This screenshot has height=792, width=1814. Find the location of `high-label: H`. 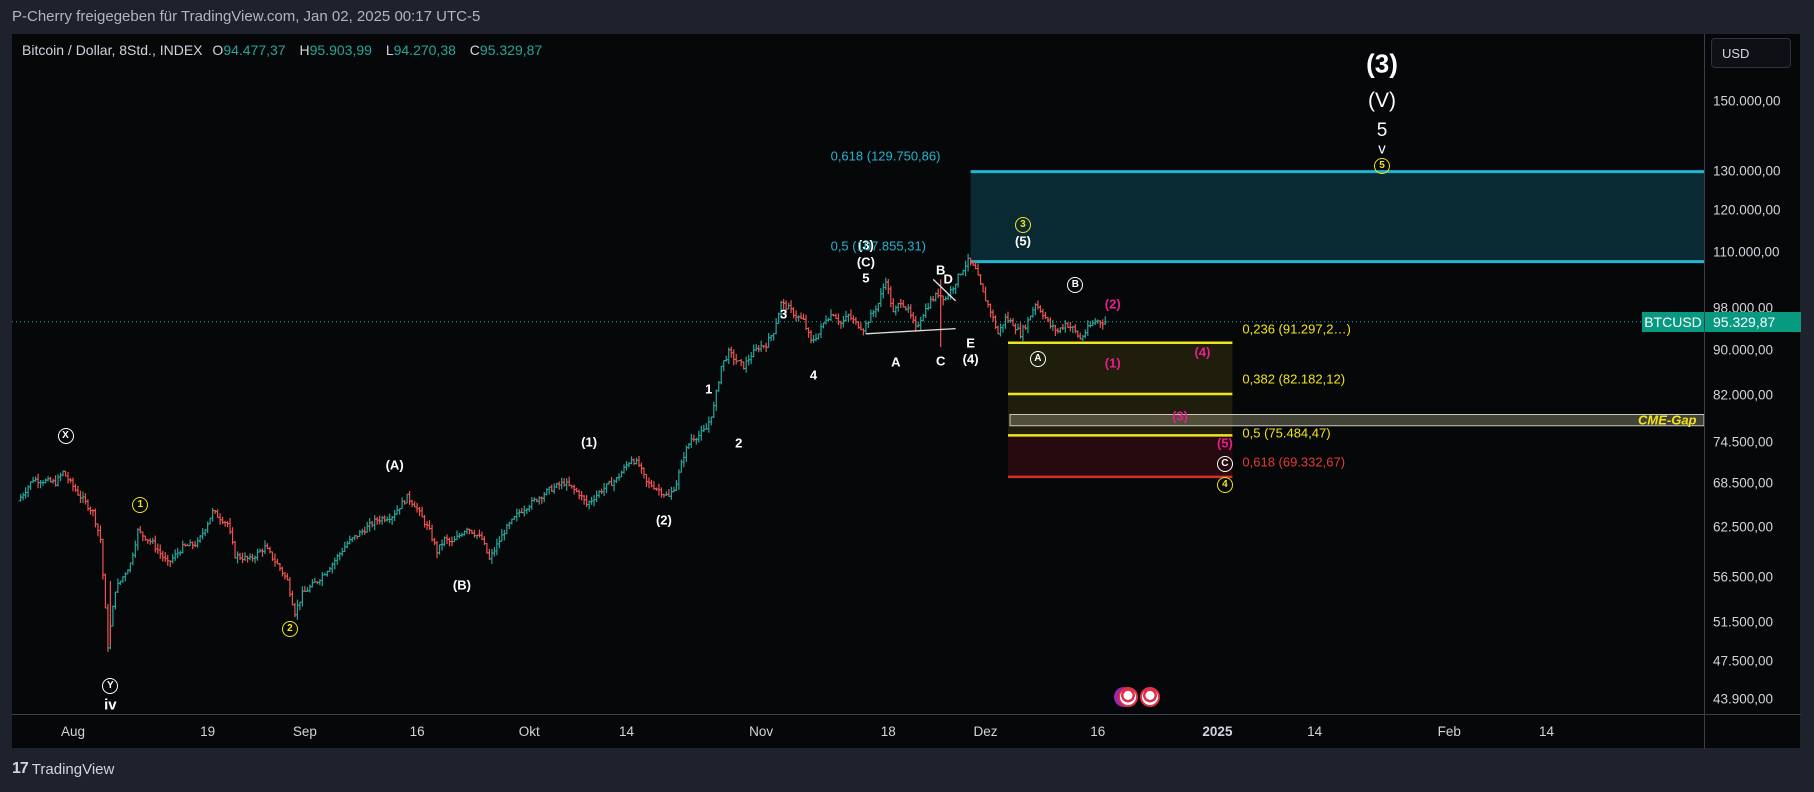

high-label: H is located at coordinates (304, 50).